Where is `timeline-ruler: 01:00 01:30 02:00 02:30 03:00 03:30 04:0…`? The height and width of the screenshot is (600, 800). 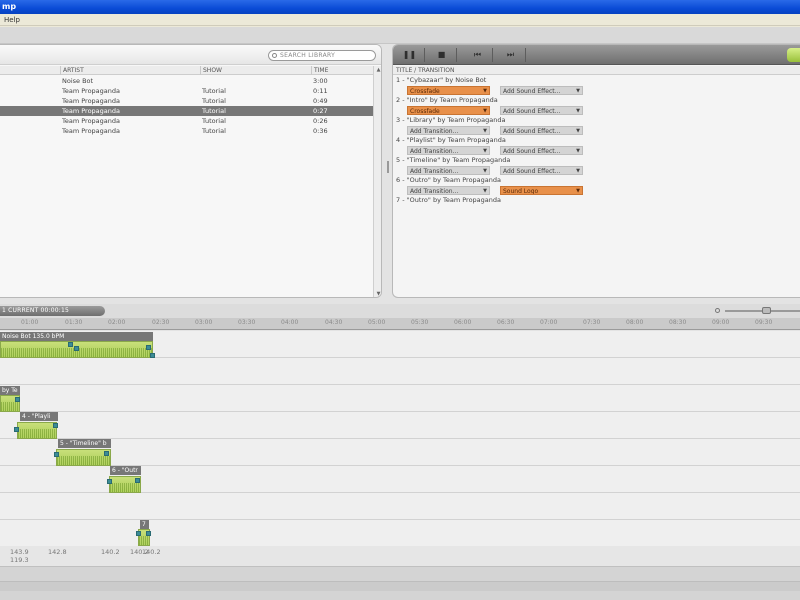
timeline-ruler: 01:00 01:30 02:00 02:30 03:00 03:30 04:0… is located at coordinates (400, 324).